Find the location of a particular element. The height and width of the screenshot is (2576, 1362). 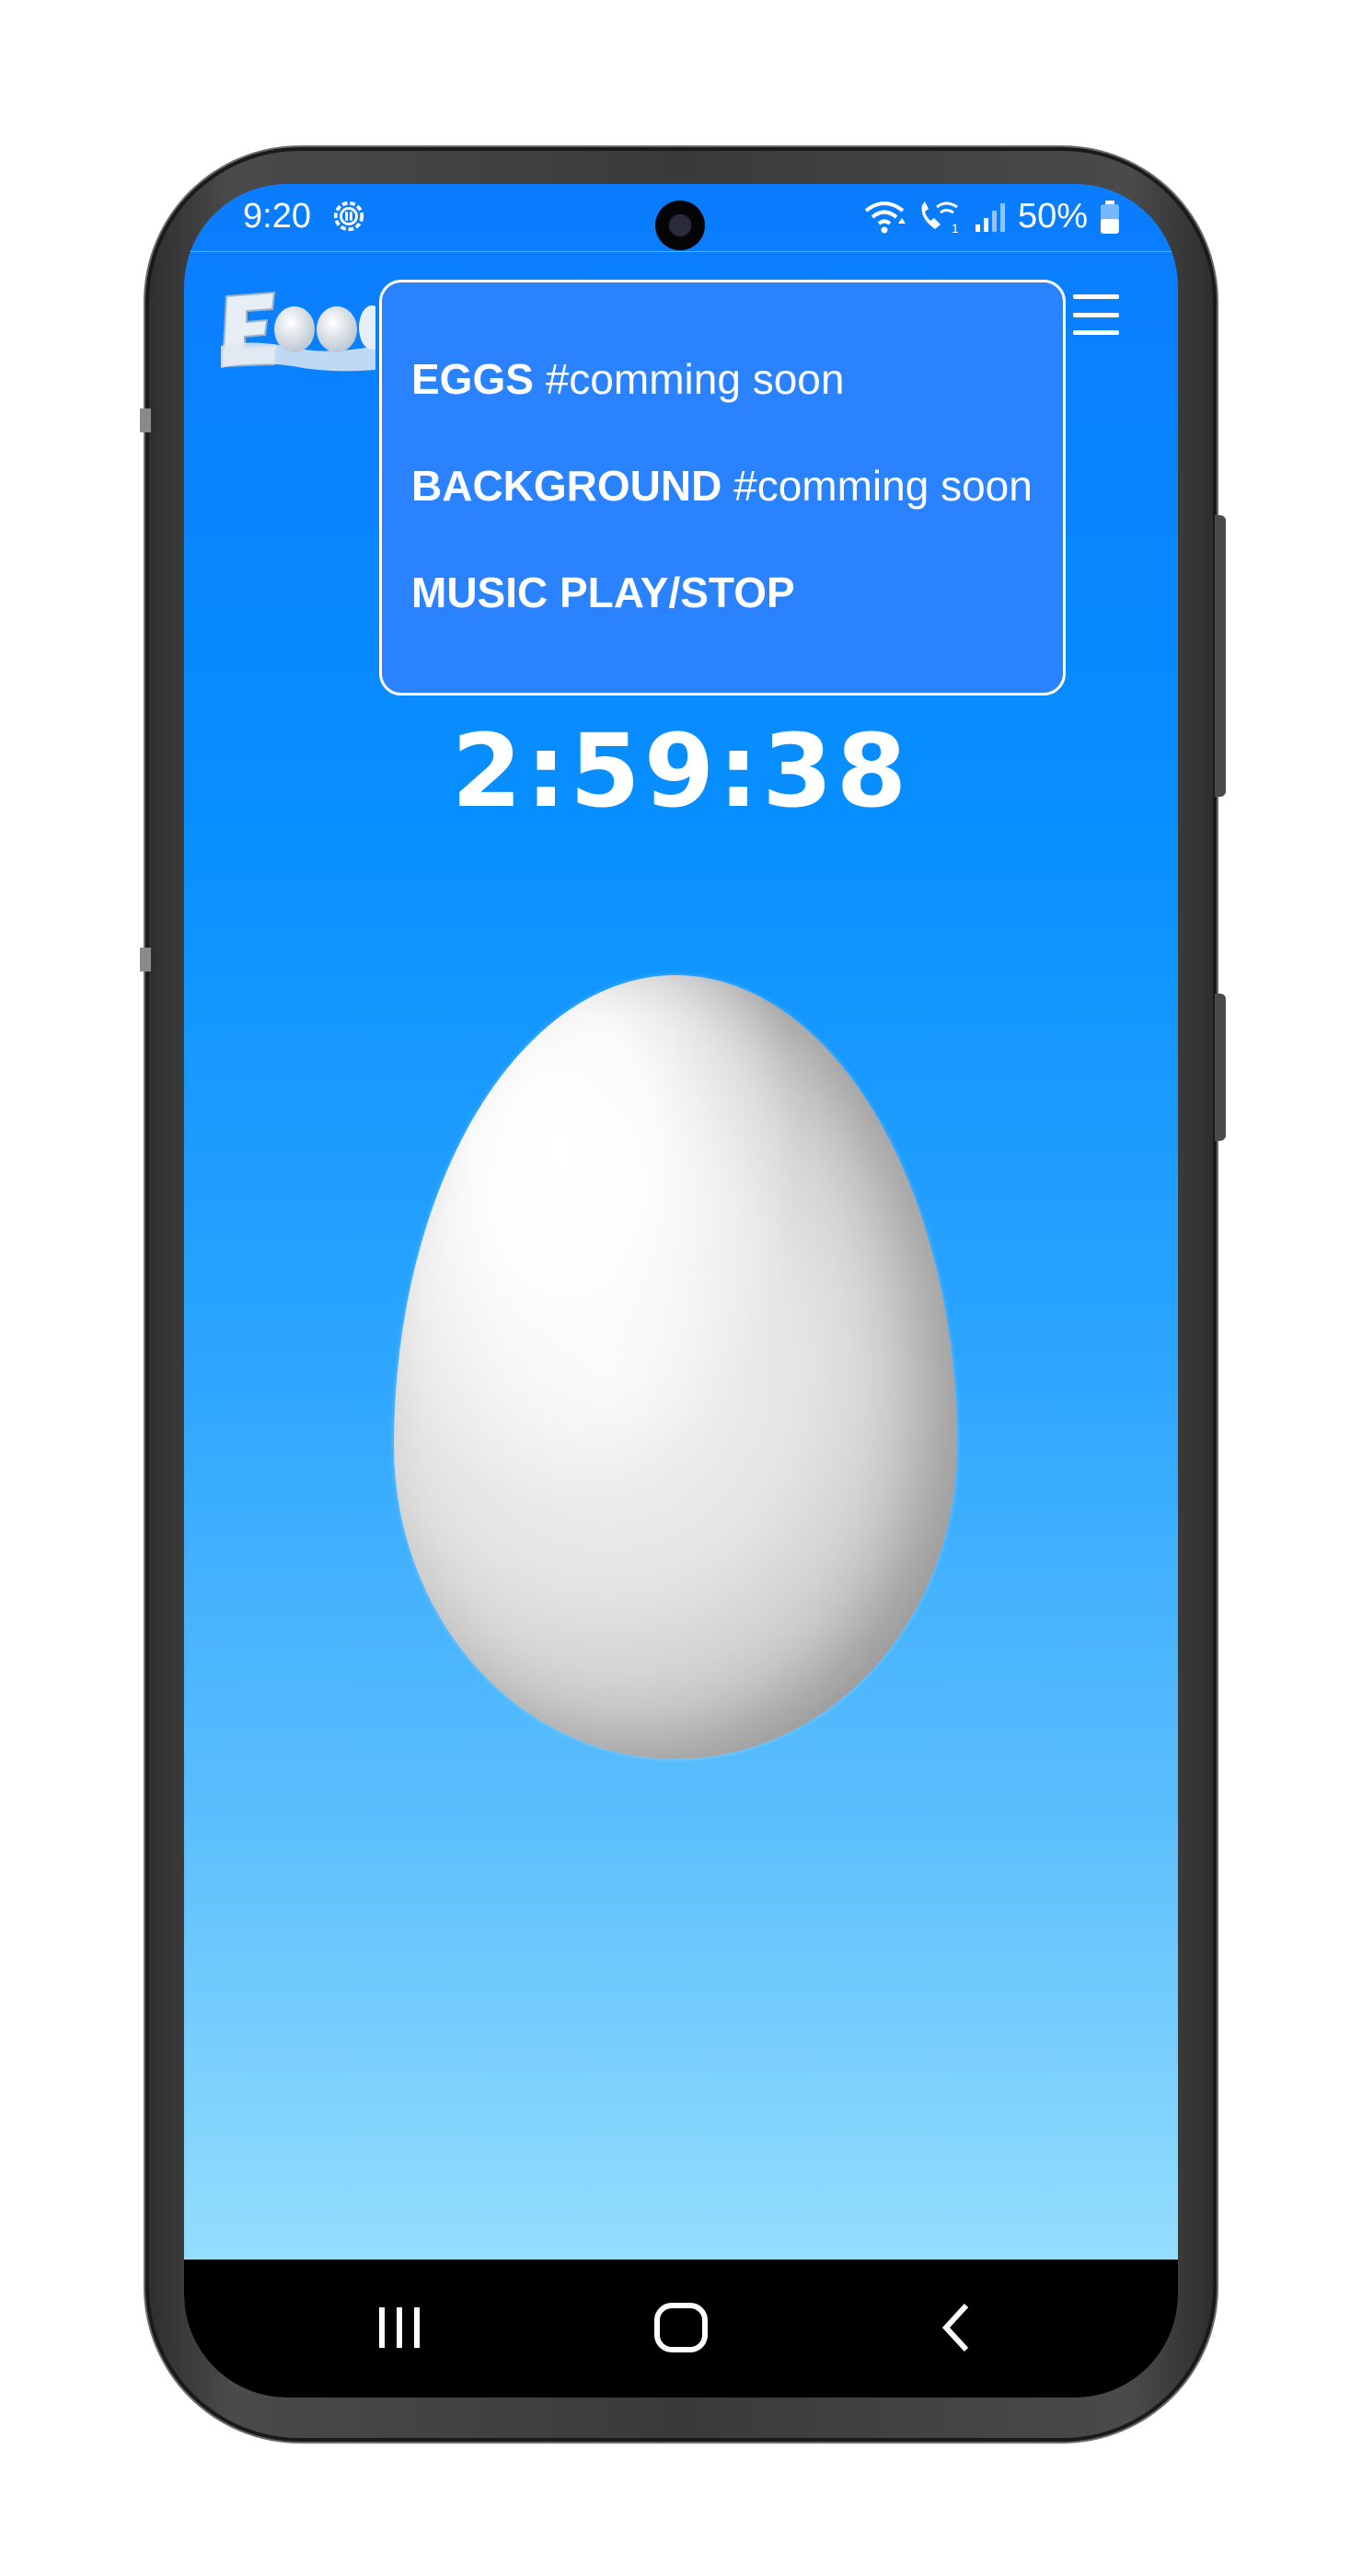

egg-image is located at coordinates (675, 1367).